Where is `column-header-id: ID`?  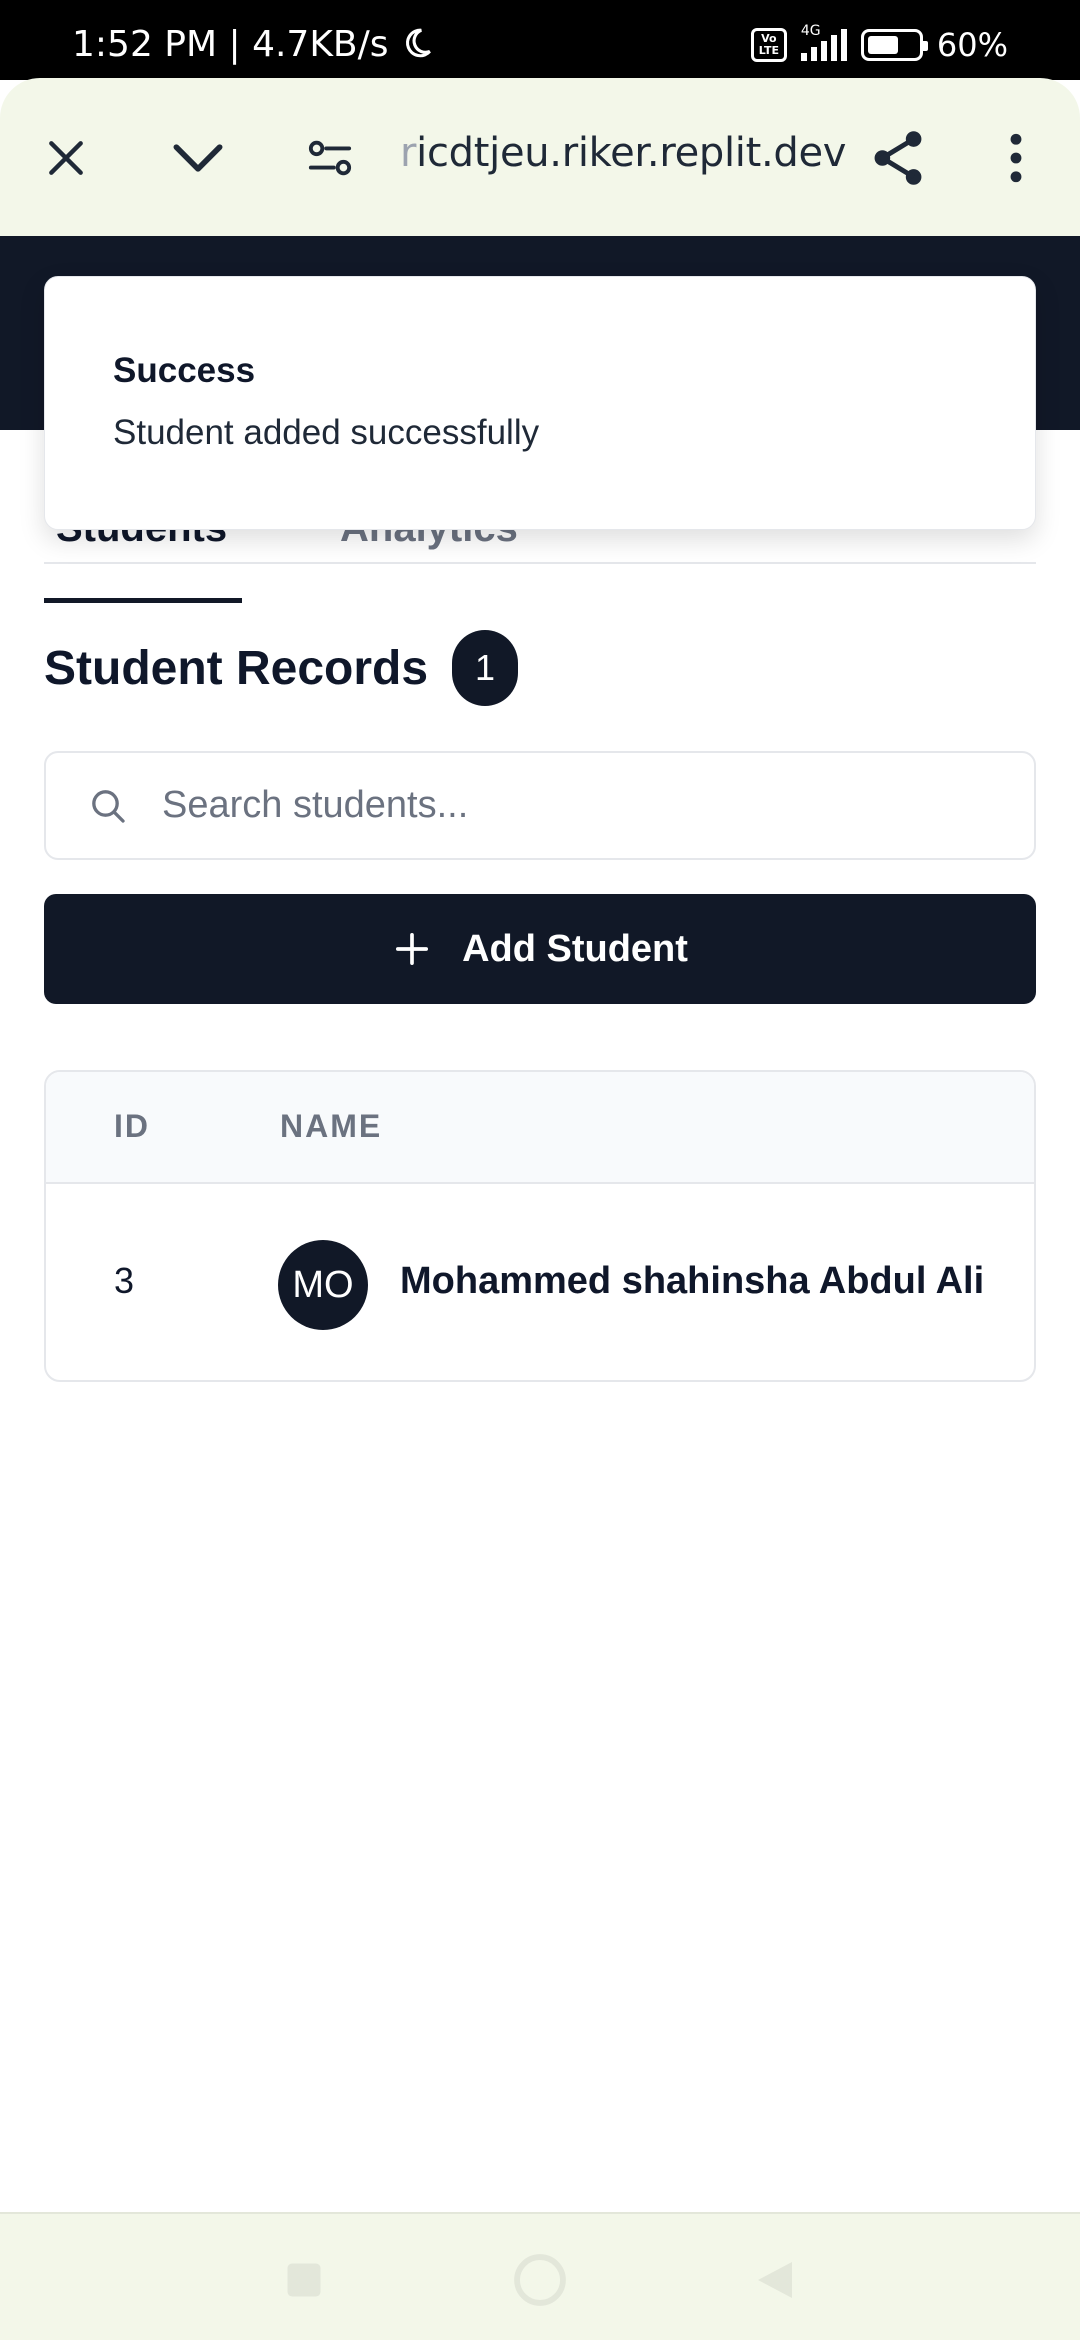 column-header-id: ID is located at coordinates (132, 1126).